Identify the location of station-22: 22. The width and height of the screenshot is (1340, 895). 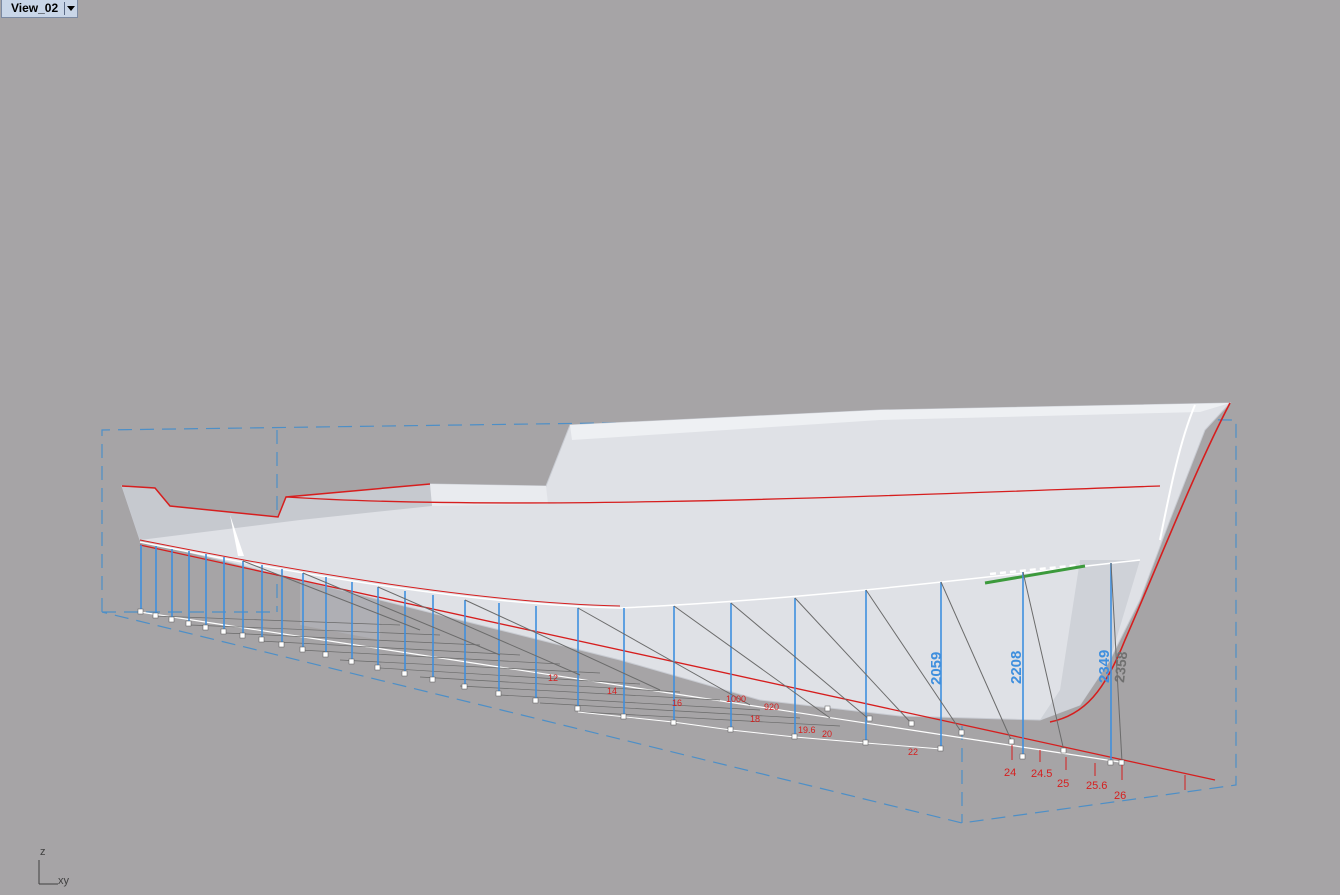
(913, 752).